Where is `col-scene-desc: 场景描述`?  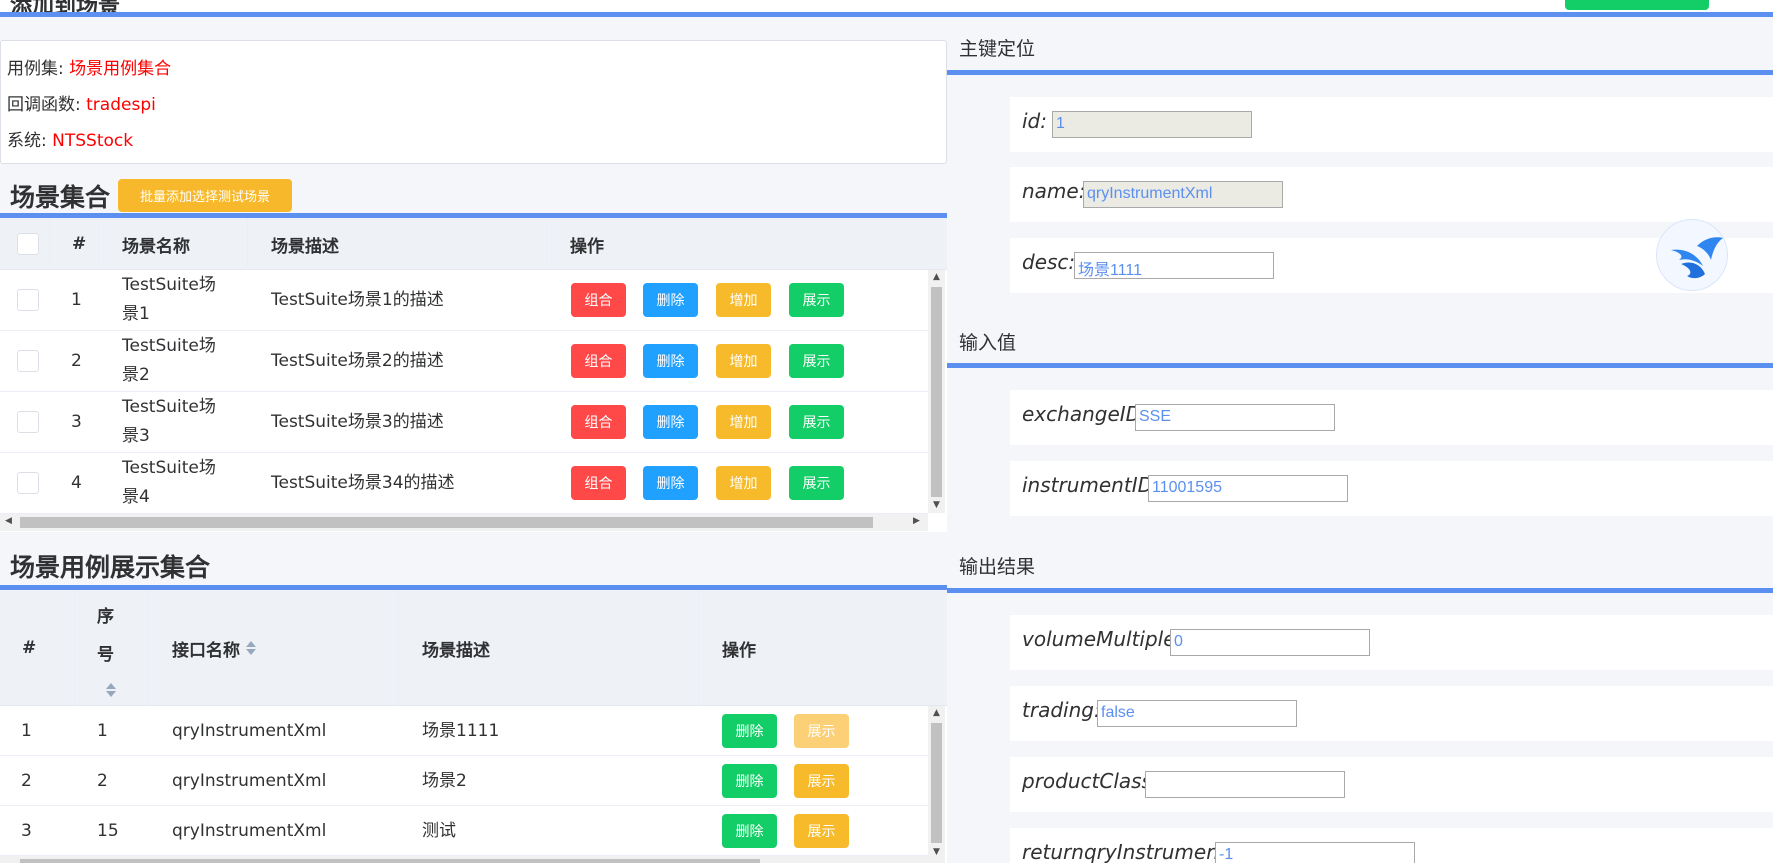 col-scene-desc: 场景描述 is located at coordinates (305, 246).